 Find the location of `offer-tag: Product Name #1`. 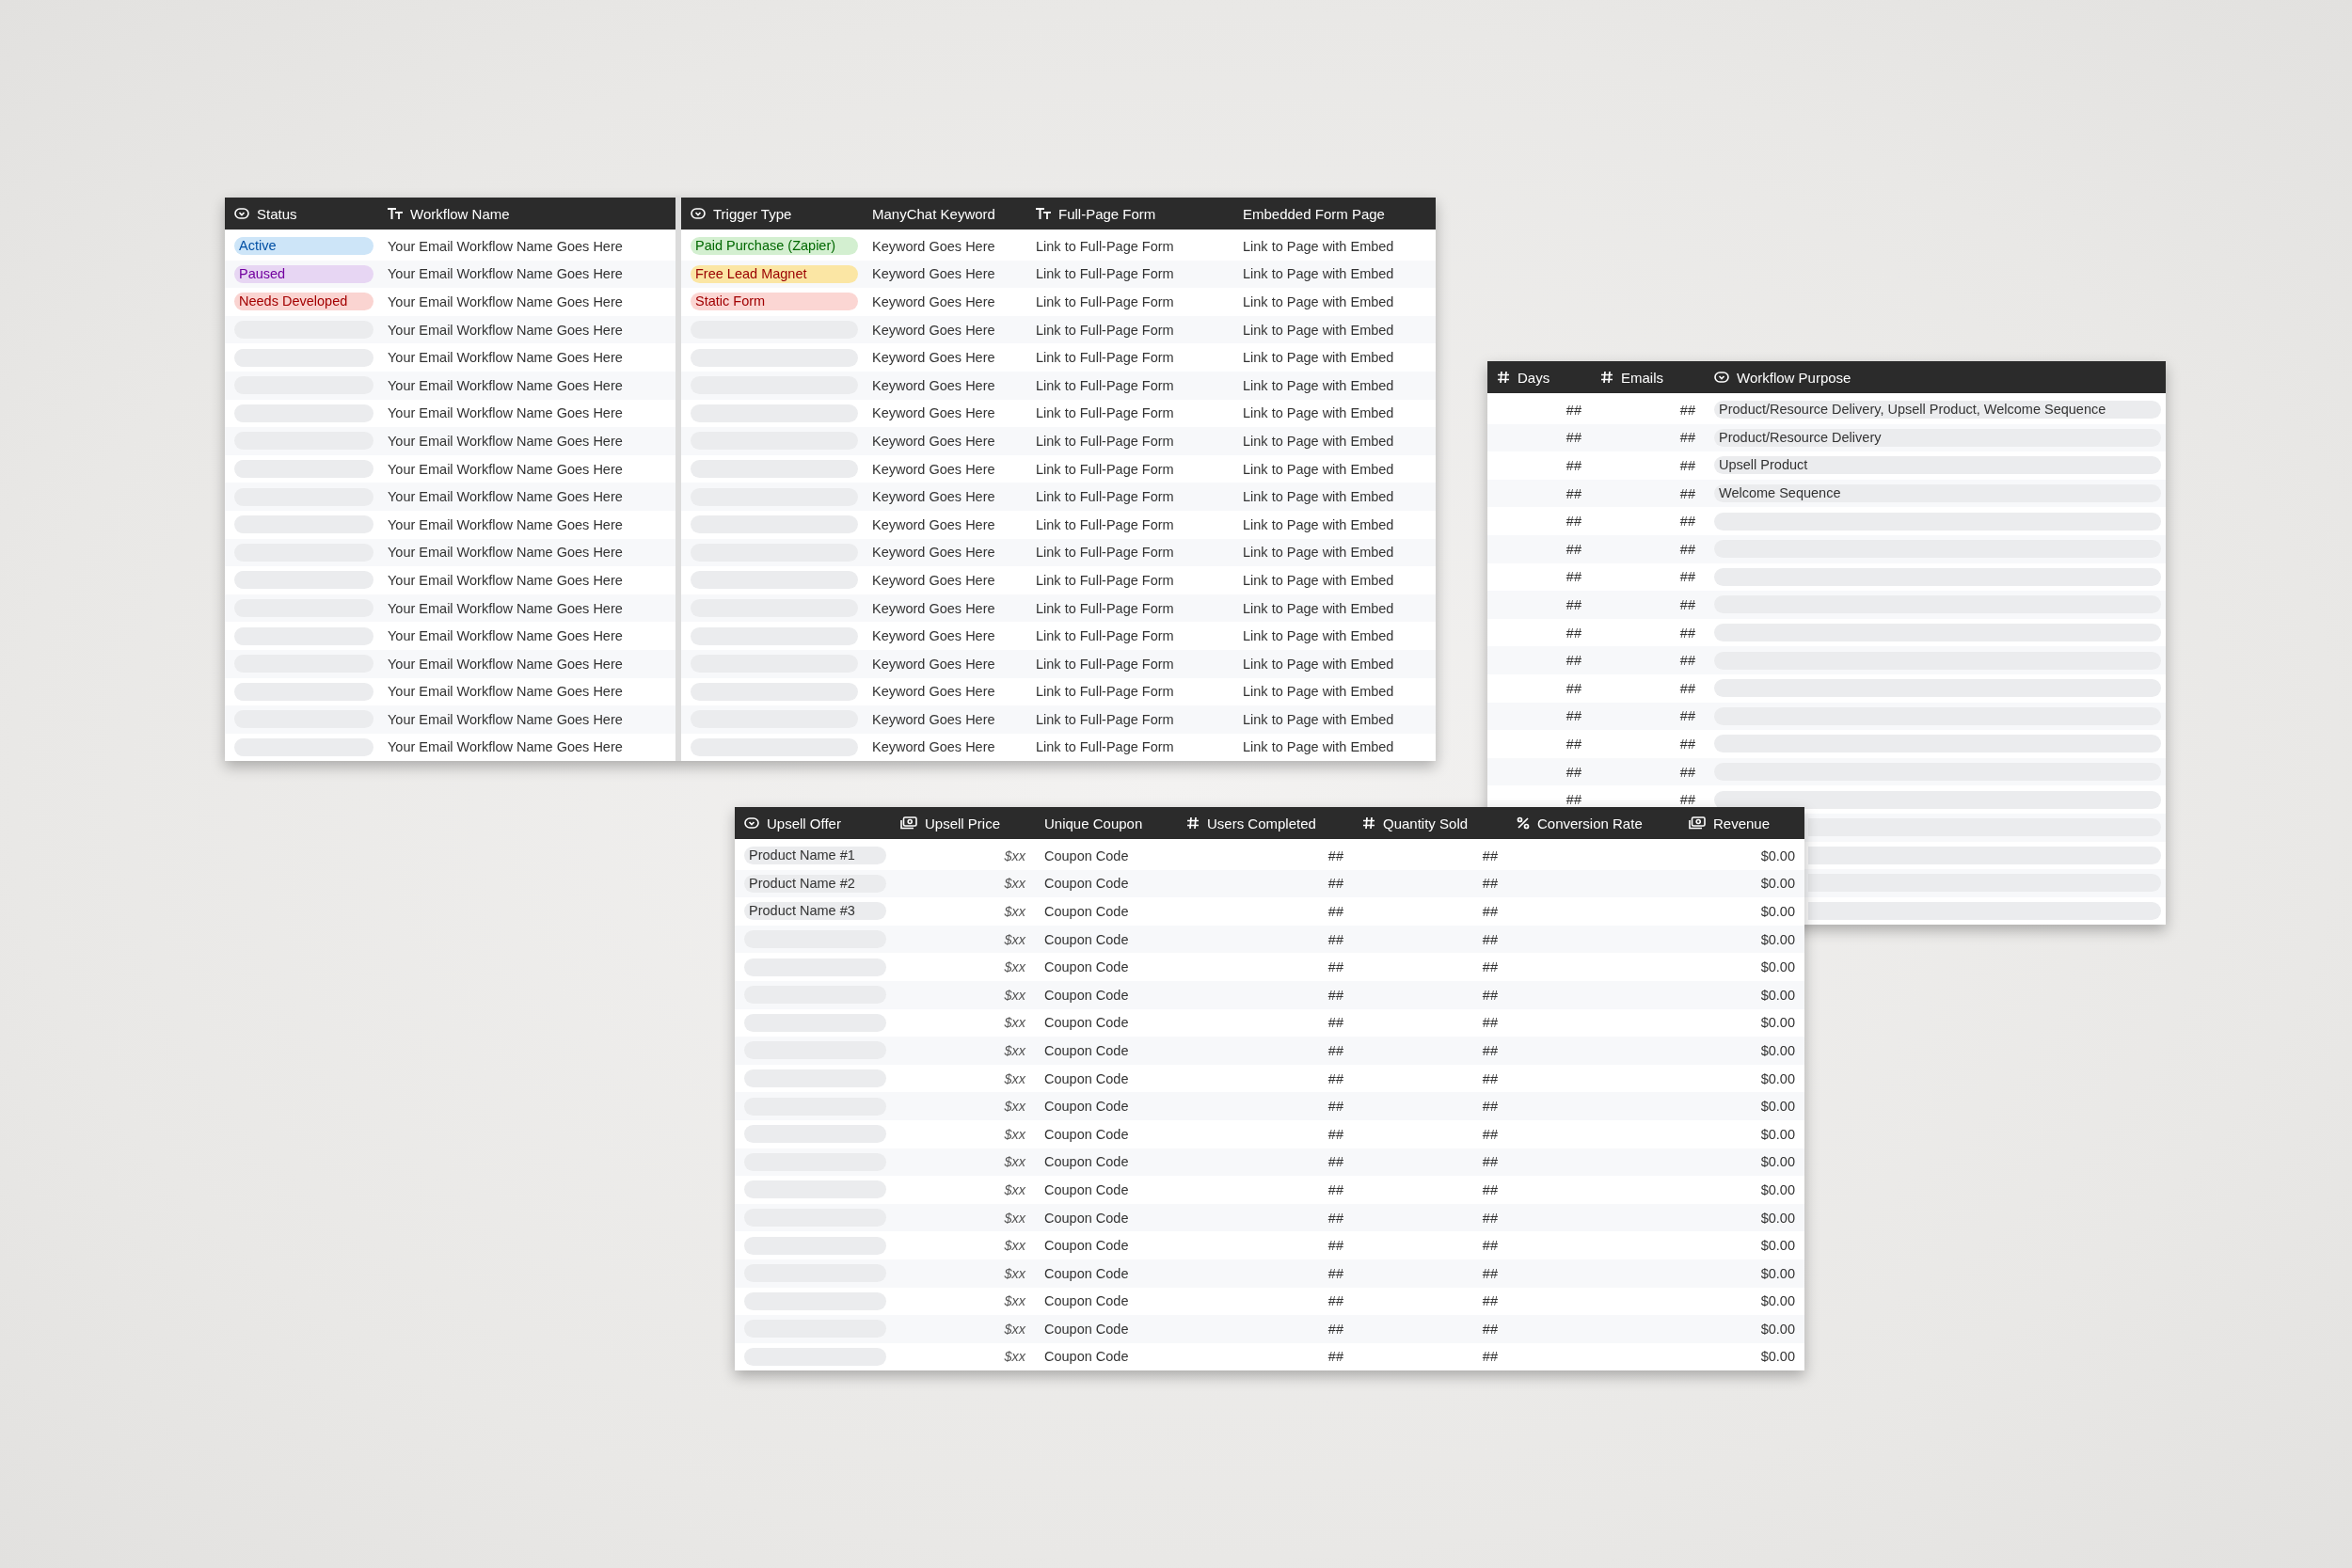

offer-tag: Product Name #1 is located at coordinates (815, 856).